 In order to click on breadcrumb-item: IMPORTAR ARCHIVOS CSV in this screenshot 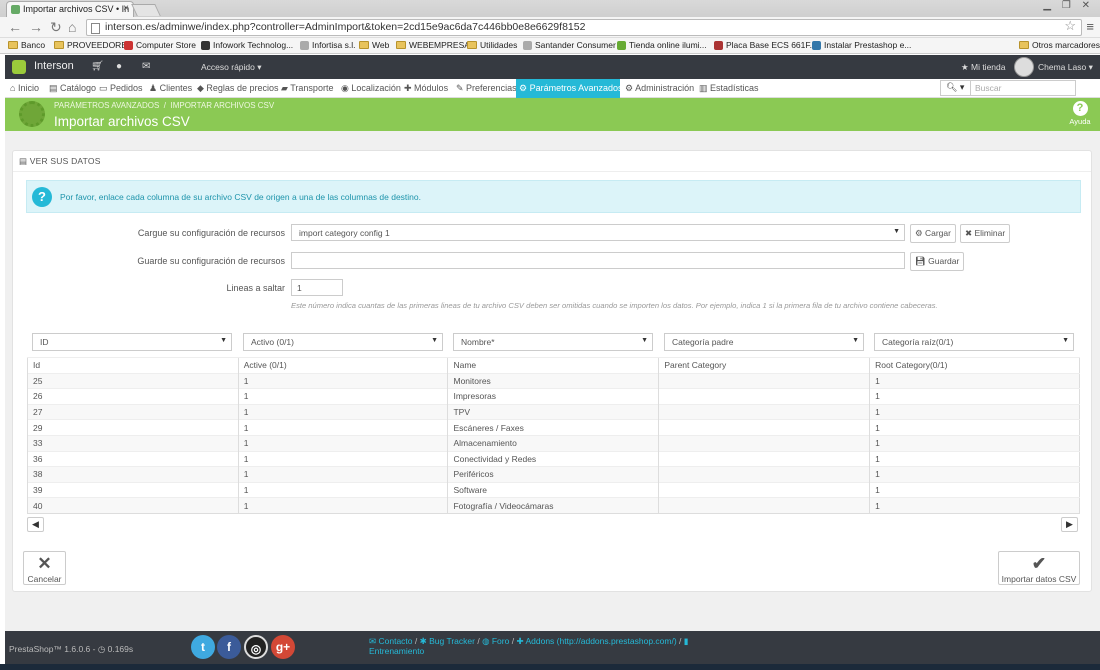, I will do `click(222, 105)`.